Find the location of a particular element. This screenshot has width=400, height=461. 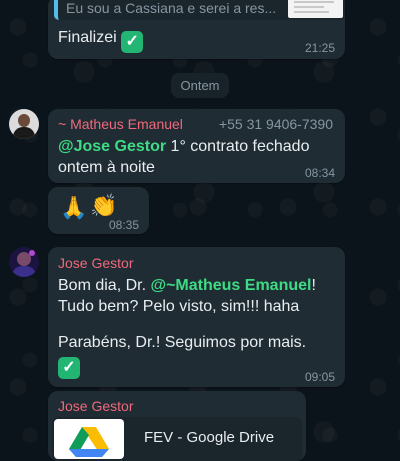

message-bubble-emoji: 🙏 👏 08:35 is located at coordinates (98, 210).